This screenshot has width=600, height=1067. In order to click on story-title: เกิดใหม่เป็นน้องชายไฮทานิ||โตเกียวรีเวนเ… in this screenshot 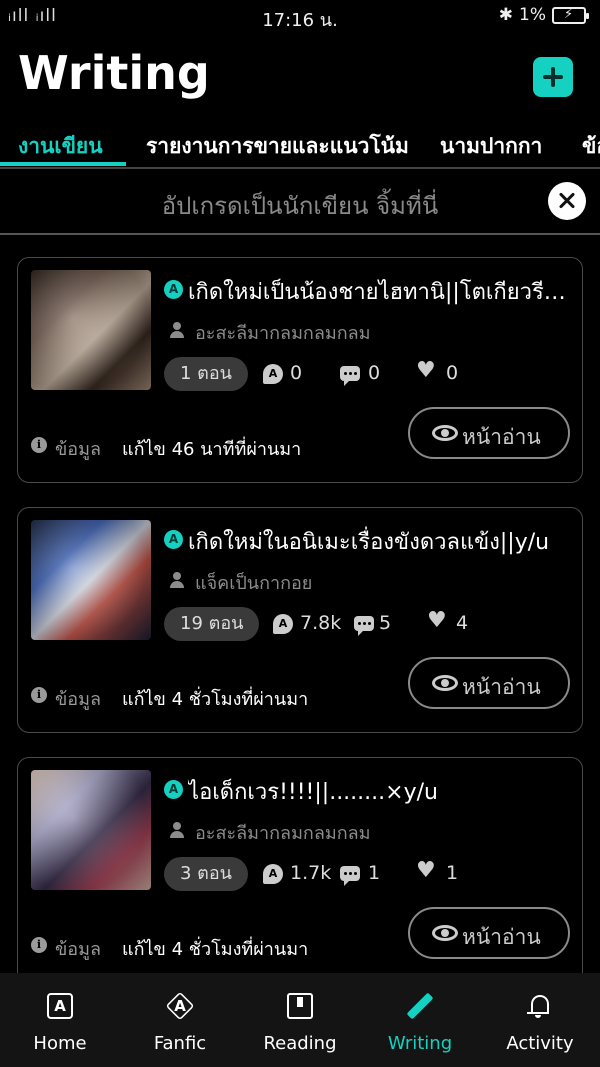, I will do `click(378, 291)`.